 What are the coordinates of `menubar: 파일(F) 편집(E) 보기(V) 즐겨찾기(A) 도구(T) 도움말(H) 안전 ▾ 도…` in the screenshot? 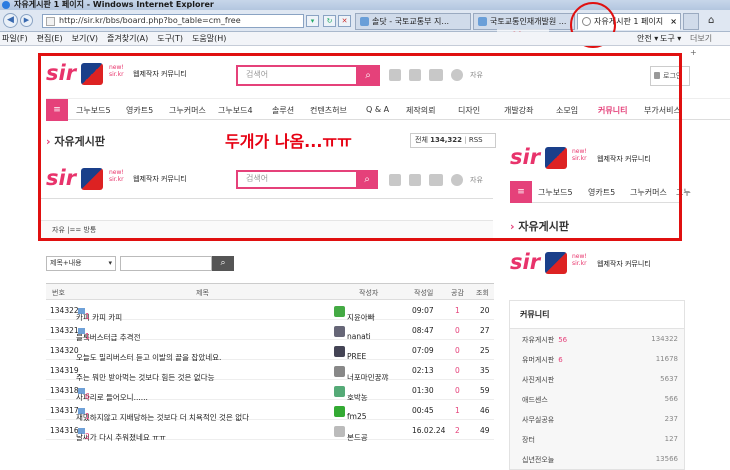 It's located at (365, 44).